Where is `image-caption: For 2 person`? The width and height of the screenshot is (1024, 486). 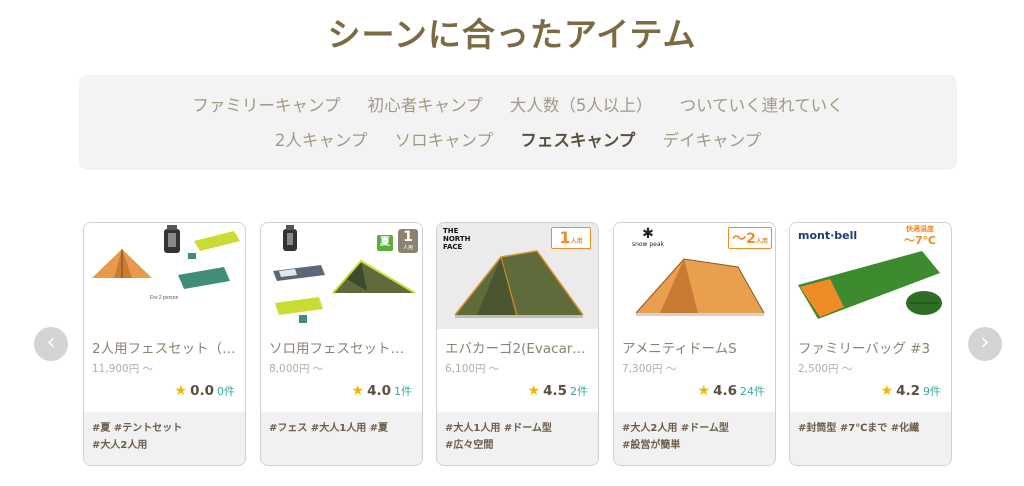 image-caption: For 2 person is located at coordinates (164, 298).